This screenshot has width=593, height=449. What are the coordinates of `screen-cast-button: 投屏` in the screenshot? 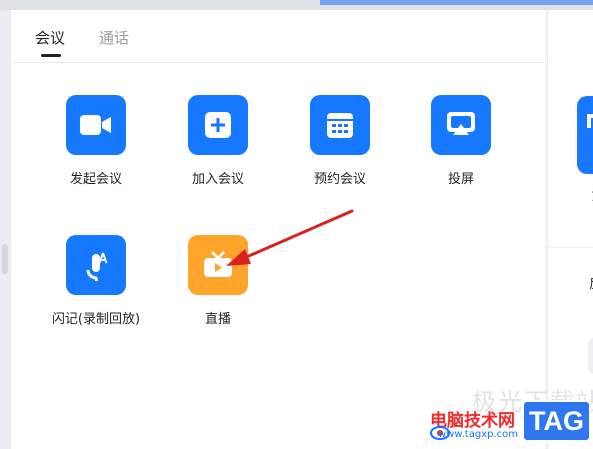 It's located at (461, 150).